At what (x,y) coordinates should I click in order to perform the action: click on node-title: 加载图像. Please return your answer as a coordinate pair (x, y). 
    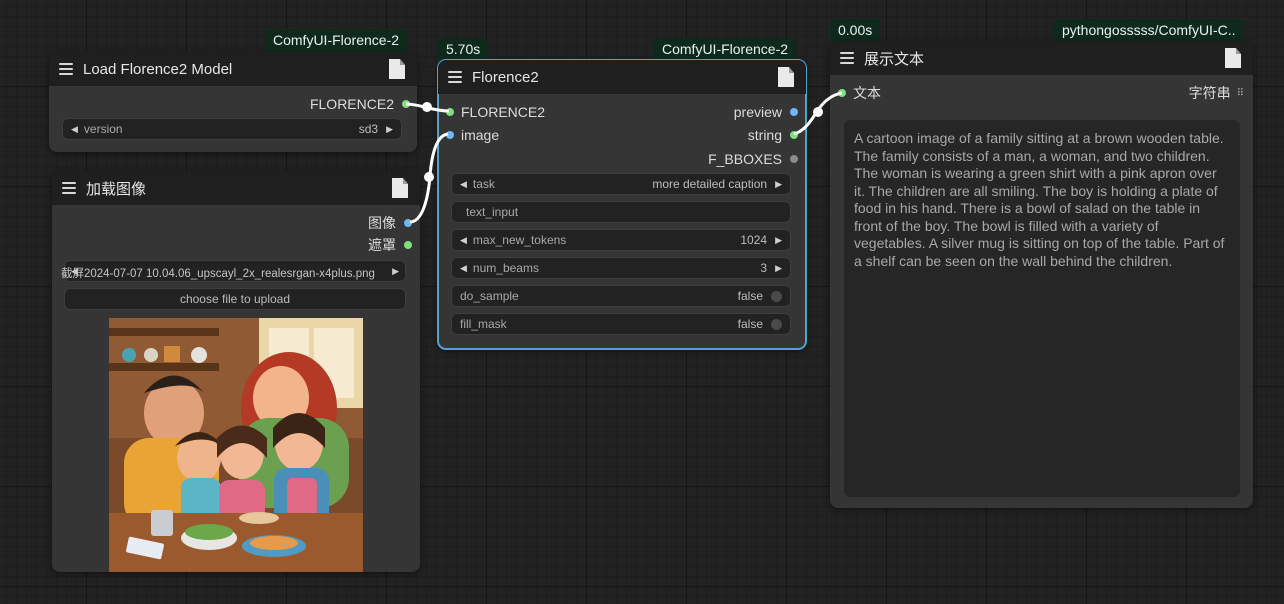
    Looking at the image, I should click on (116, 189).